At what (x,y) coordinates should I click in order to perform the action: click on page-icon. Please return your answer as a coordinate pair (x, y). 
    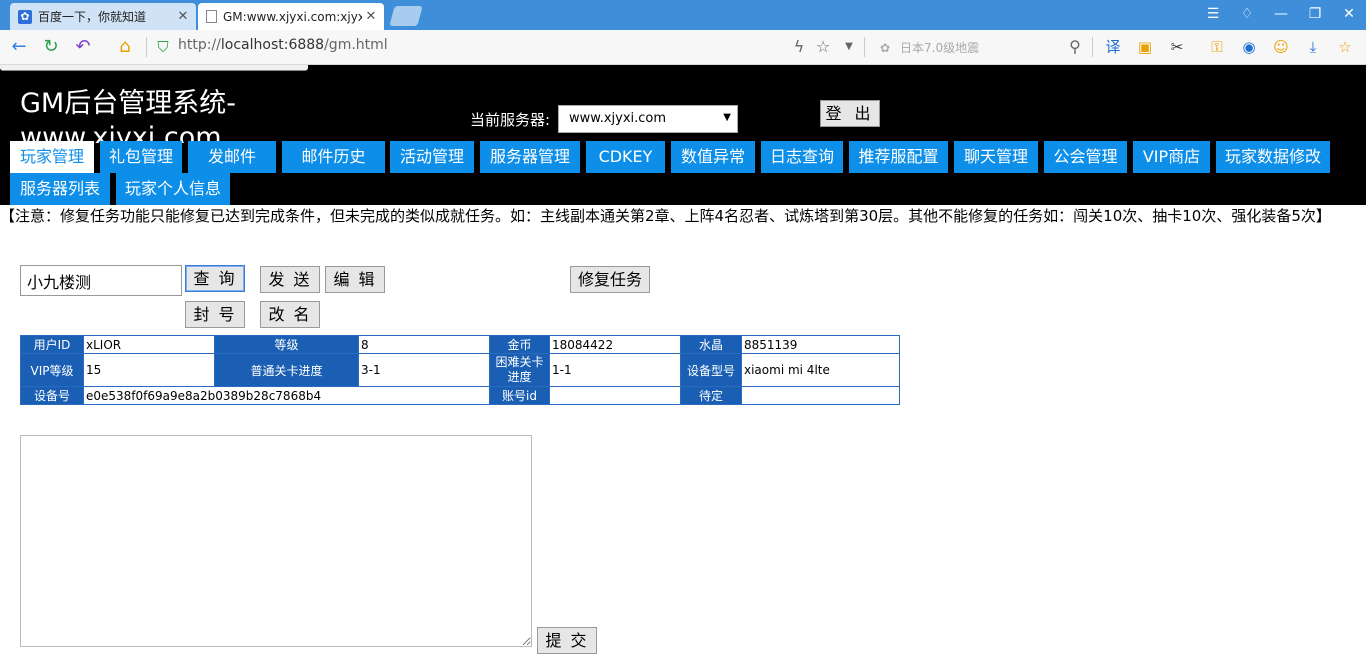
    Looking at the image, I should click on (211, 16).